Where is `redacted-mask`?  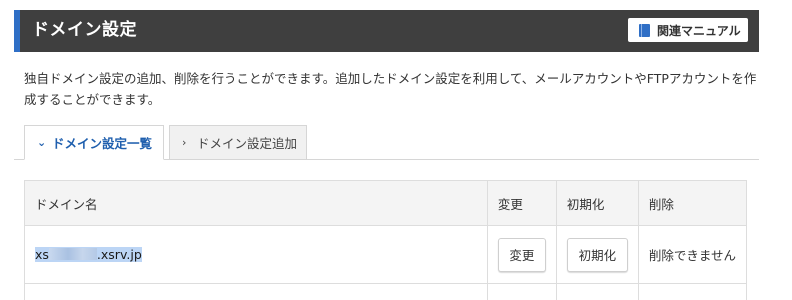 redacted-mask is located at coordinates (72, 254).